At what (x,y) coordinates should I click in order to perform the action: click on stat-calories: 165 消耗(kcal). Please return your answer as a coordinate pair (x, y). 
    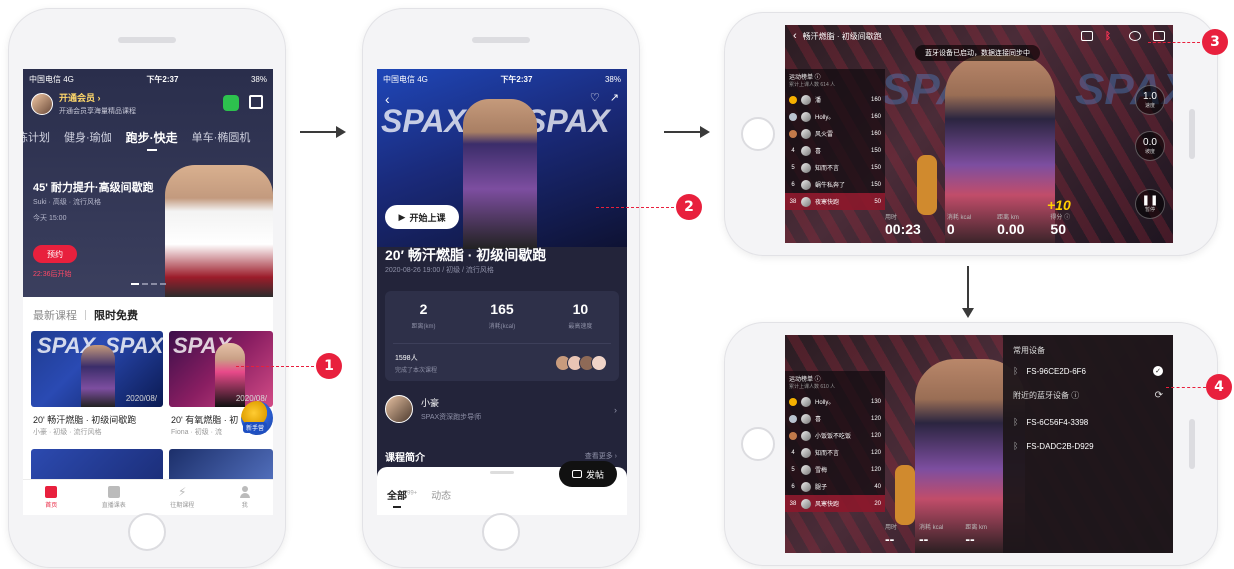
    Looking at the image, I should click on (502, 315).